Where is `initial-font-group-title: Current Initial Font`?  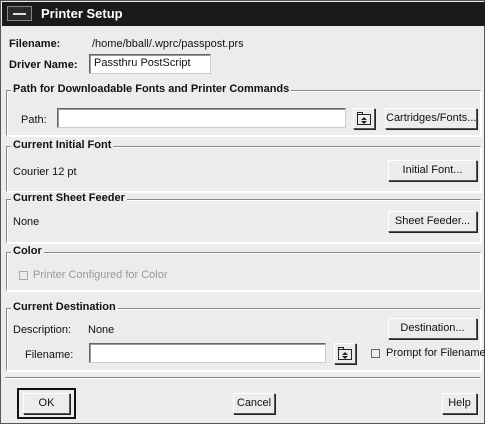 initial-font-group-title: Current Initial Font is located at coordinates (62, 145).